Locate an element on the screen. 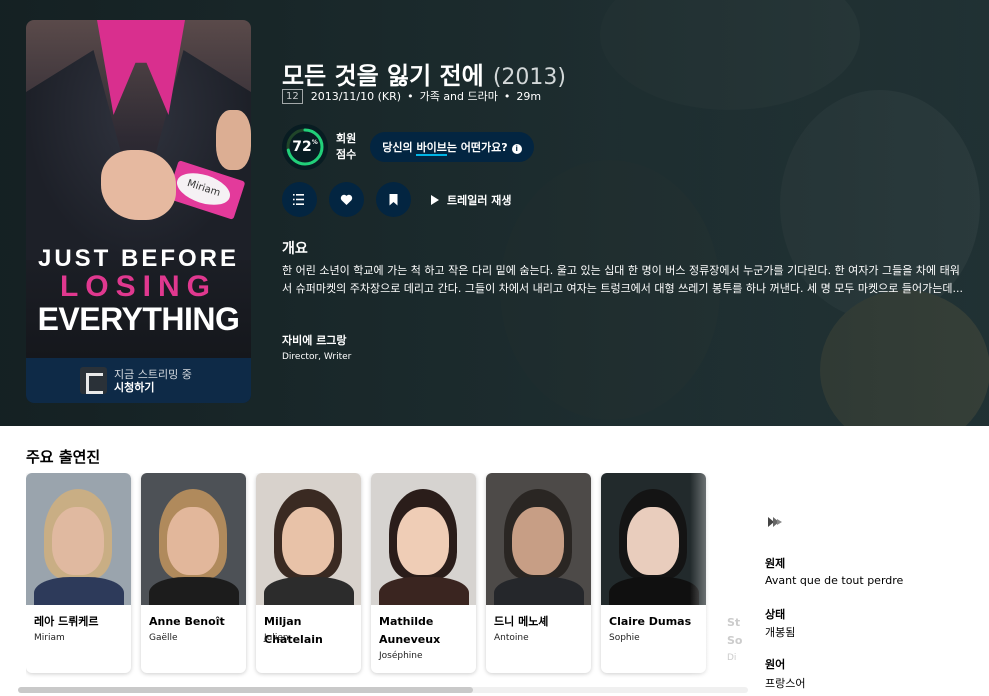  cast-card: Miljan Chatelain Julien is located at coordinates (308, 573).